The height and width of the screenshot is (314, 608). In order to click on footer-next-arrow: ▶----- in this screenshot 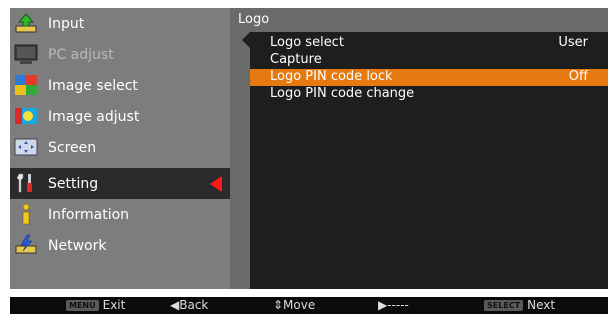, I will do `click(393, 305)`.